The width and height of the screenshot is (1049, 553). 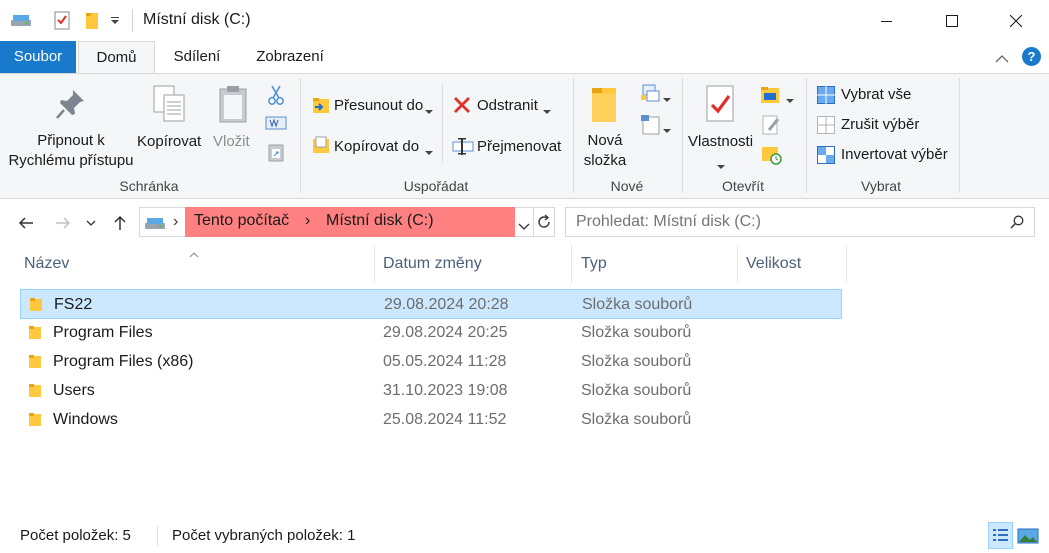 I want to click on delete-dropdown-icon, so click(x=547, y=111).